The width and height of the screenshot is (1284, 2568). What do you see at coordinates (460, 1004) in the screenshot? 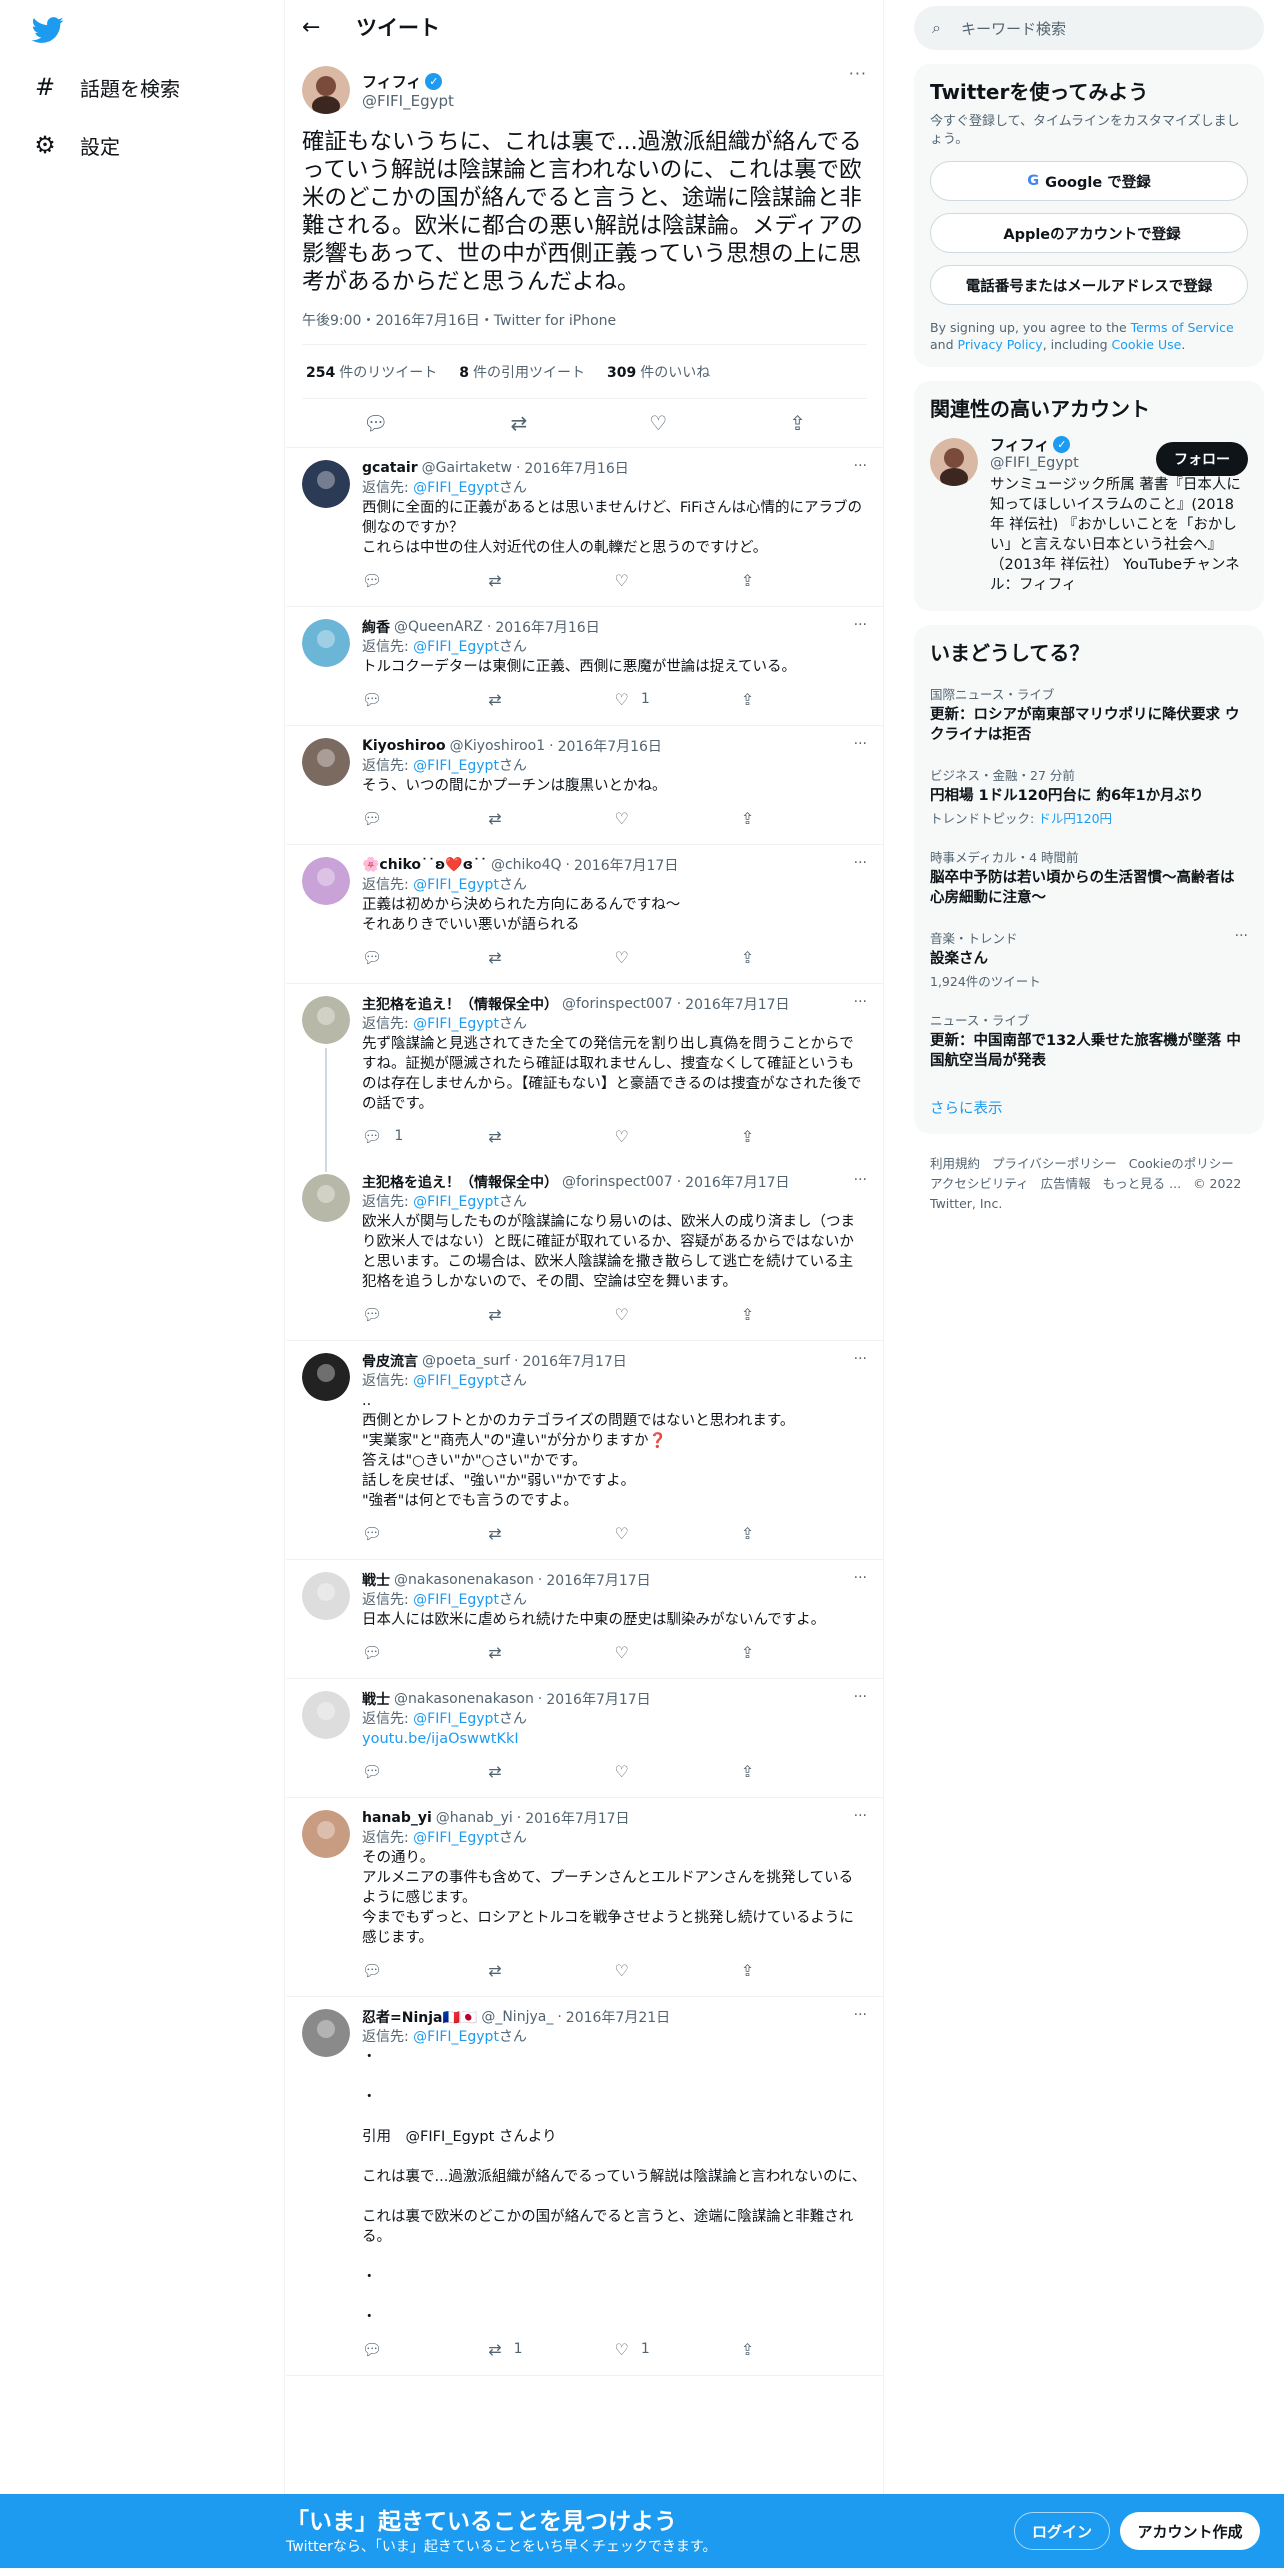
I see `reply-author-name: 主犯格を追え！（情報保全中）` at bounding box center [460, 1004].